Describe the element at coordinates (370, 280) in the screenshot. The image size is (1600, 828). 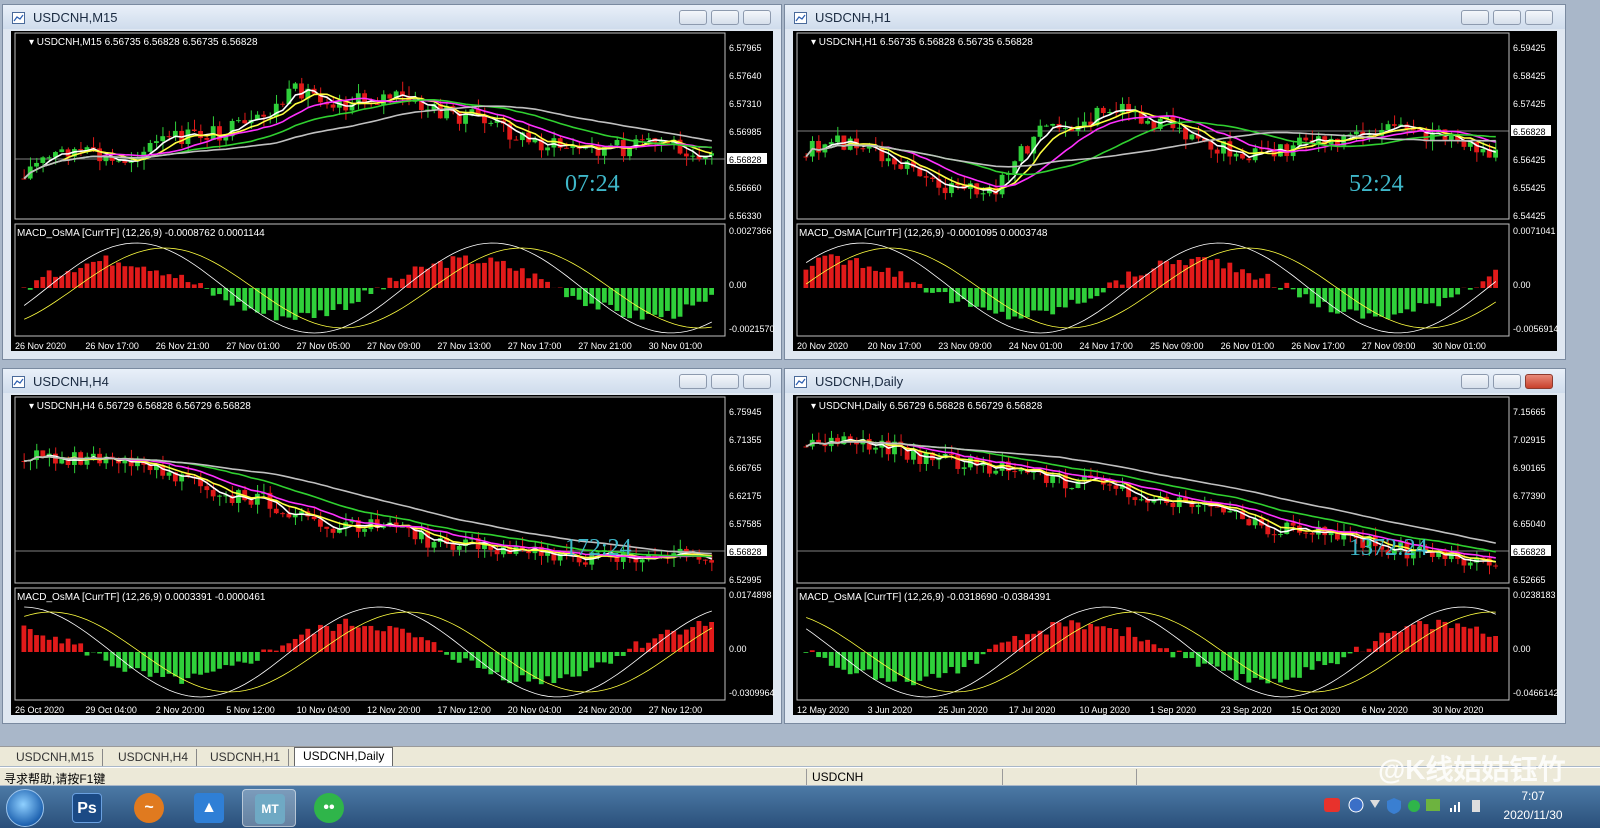
I see `macd-panel-border` at that location.